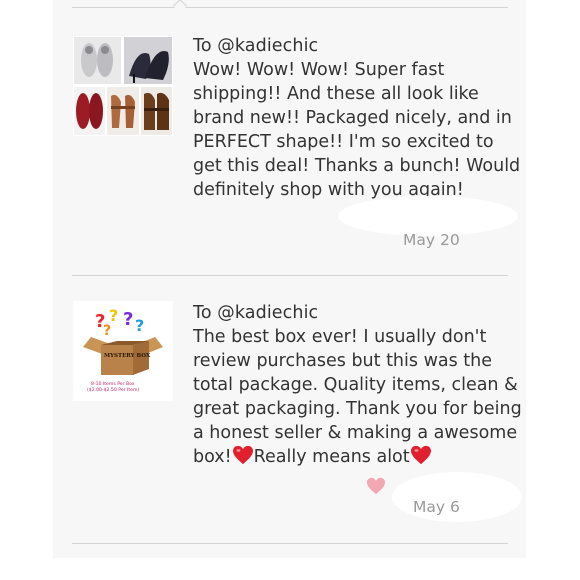 This screenshot has height=580, width=580. Describe the element at coordinates (290, 543) in the screenshot. I see `bottom-divider` at that location.